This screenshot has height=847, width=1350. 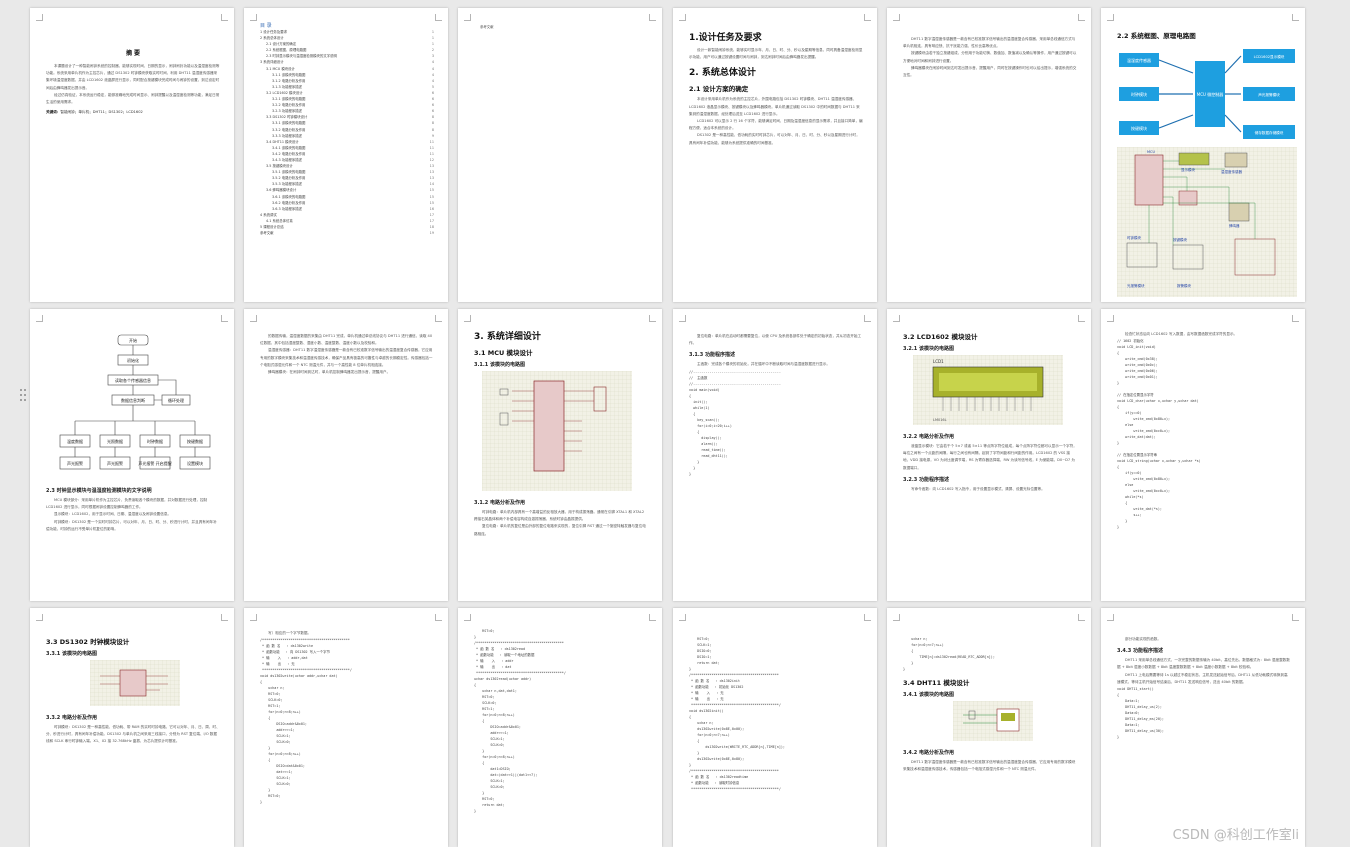 I want to click on heading-mcu: 3.1 MCU 模块设计, so click(x=503, y=353).